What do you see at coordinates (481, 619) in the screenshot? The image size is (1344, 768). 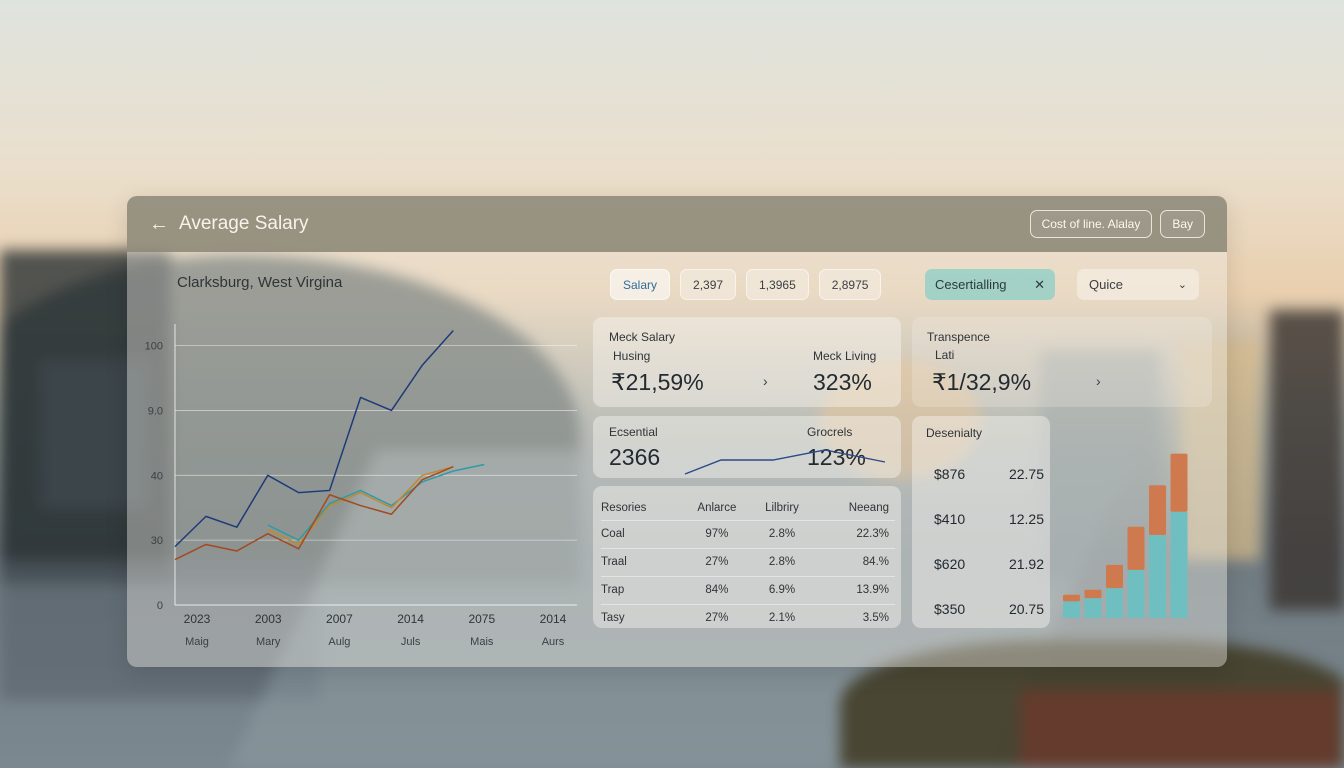 I see `x-tick-label: 2075` at bounding box center [481, 619].